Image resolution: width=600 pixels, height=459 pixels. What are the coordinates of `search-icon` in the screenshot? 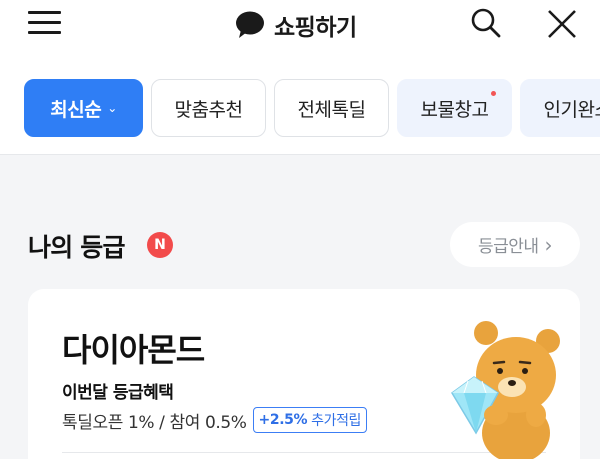 It's located at (486, 23).